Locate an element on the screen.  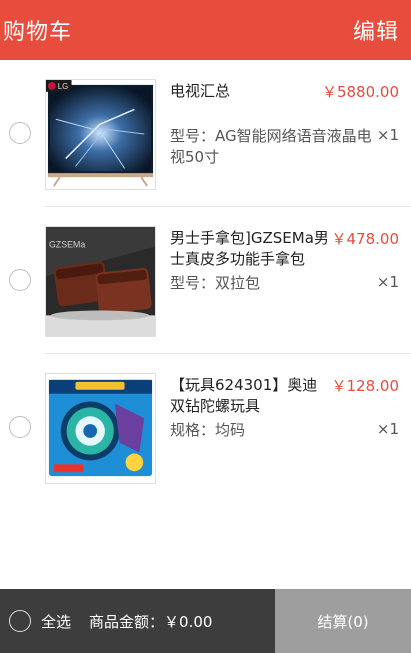
footer-summary: 全选 商品金额： ￥0.00 is located at coordinates (137, 621).